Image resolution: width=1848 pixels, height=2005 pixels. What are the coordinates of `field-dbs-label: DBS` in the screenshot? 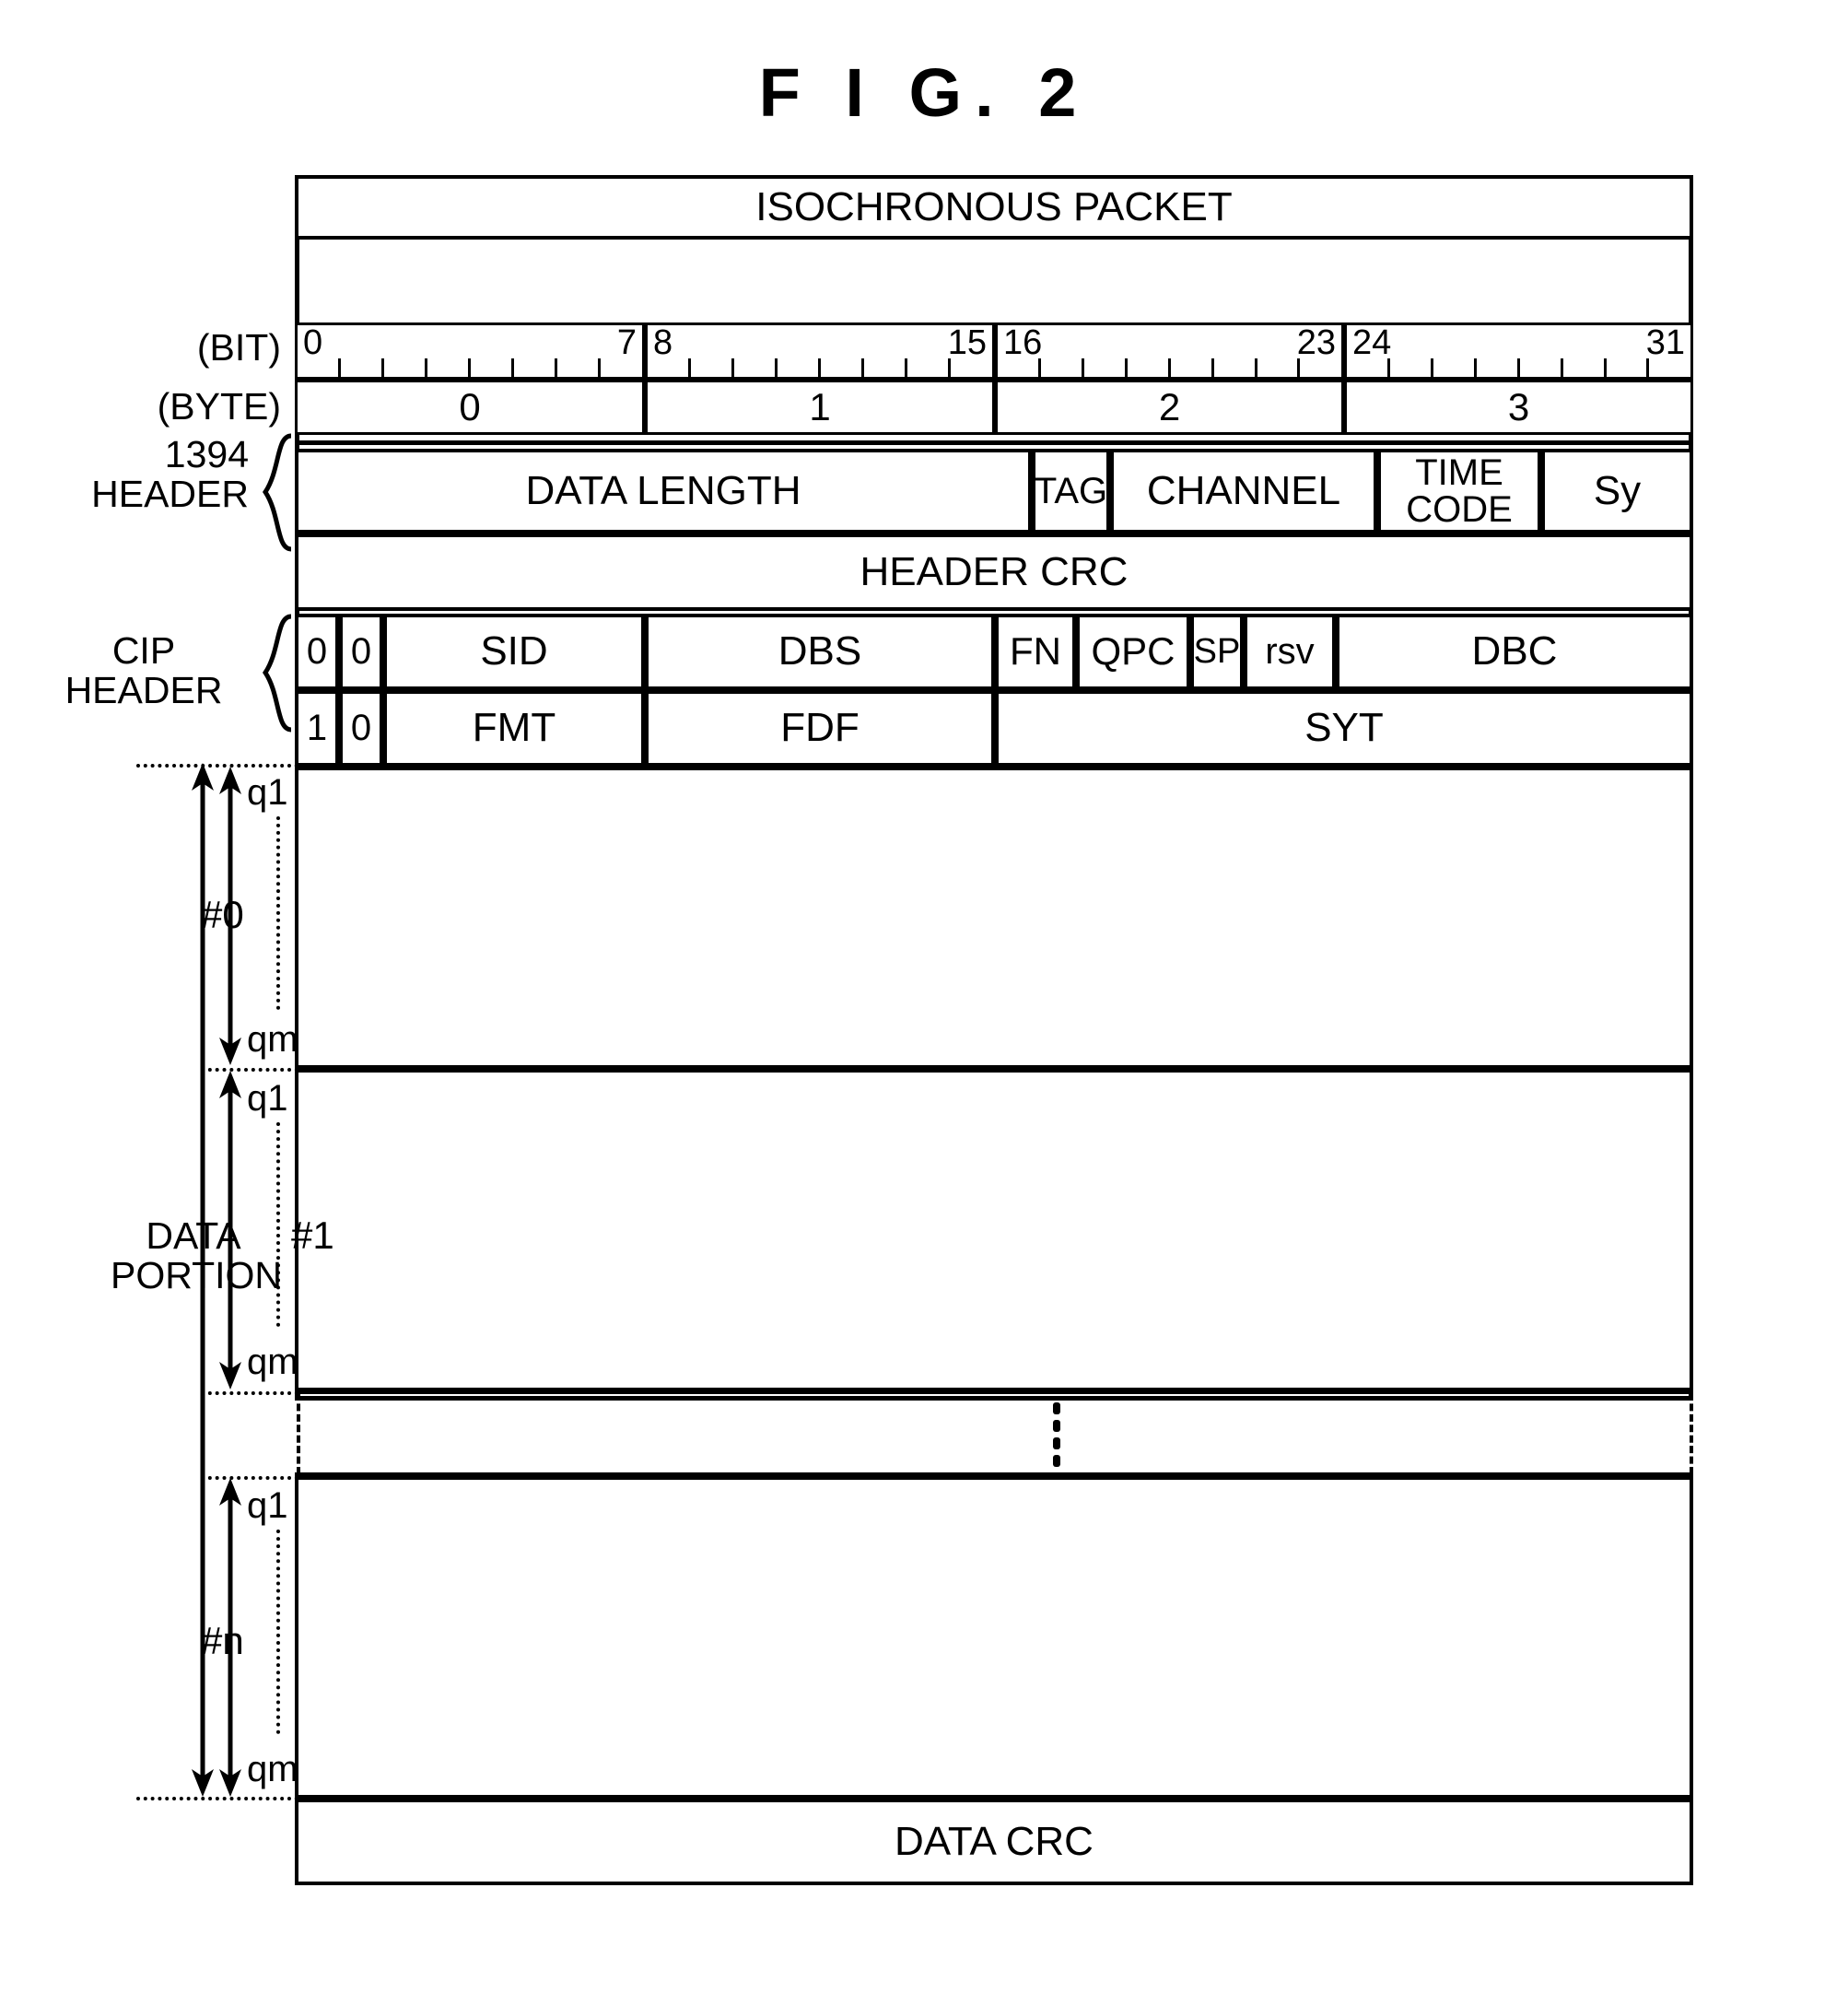 It's located at (820, 651).